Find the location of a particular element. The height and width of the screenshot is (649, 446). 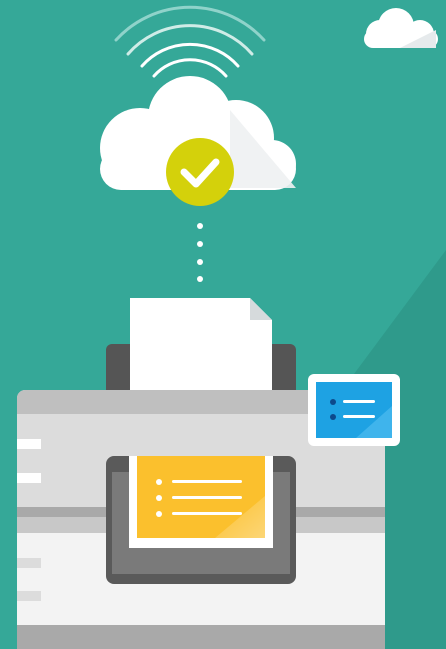

small-cloud-icon is located at coordinates (401, 28).